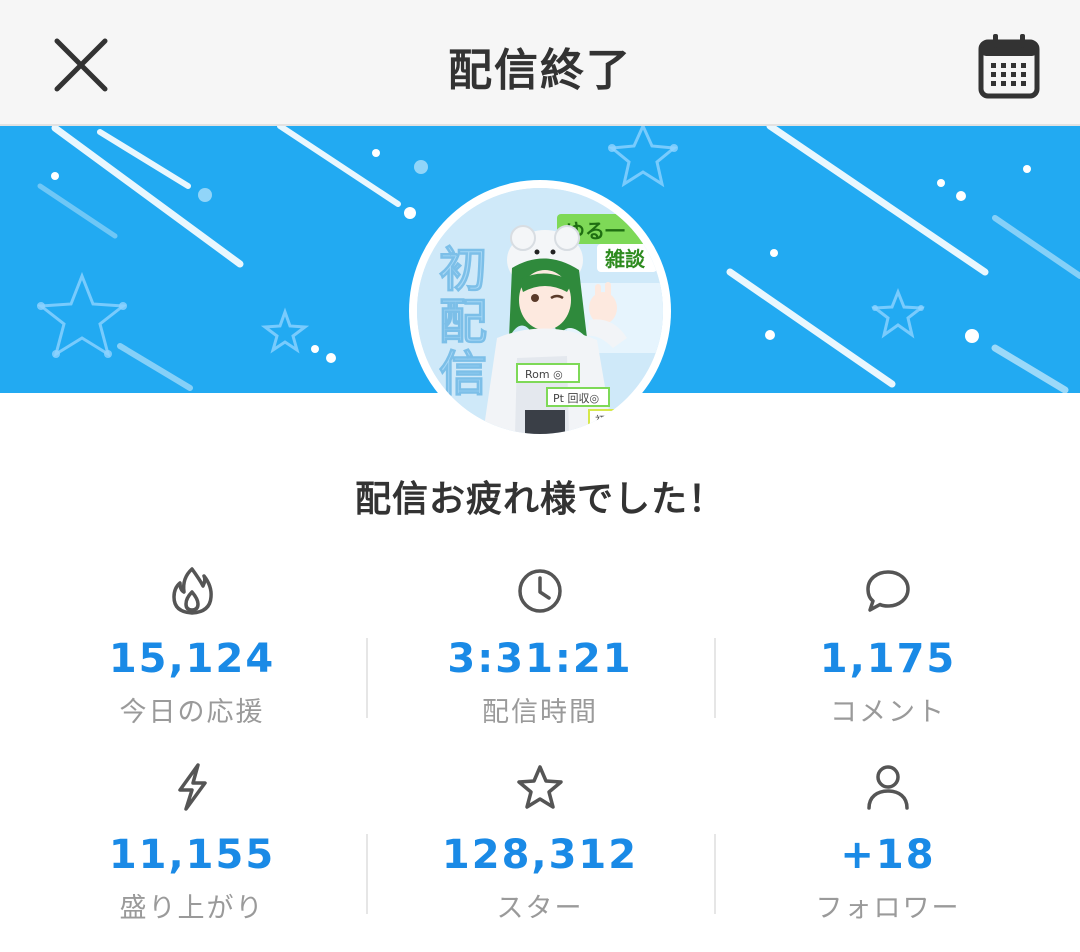 The width and height of the screenshot is (1080, 952). I want to click on comment-icon, so click(888, 591).